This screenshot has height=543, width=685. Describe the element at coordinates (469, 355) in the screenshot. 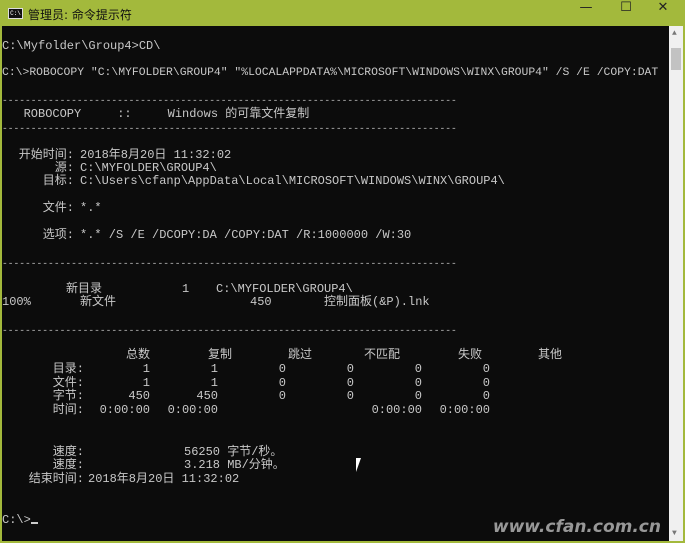

I see `summary-header: 失败` at that location.